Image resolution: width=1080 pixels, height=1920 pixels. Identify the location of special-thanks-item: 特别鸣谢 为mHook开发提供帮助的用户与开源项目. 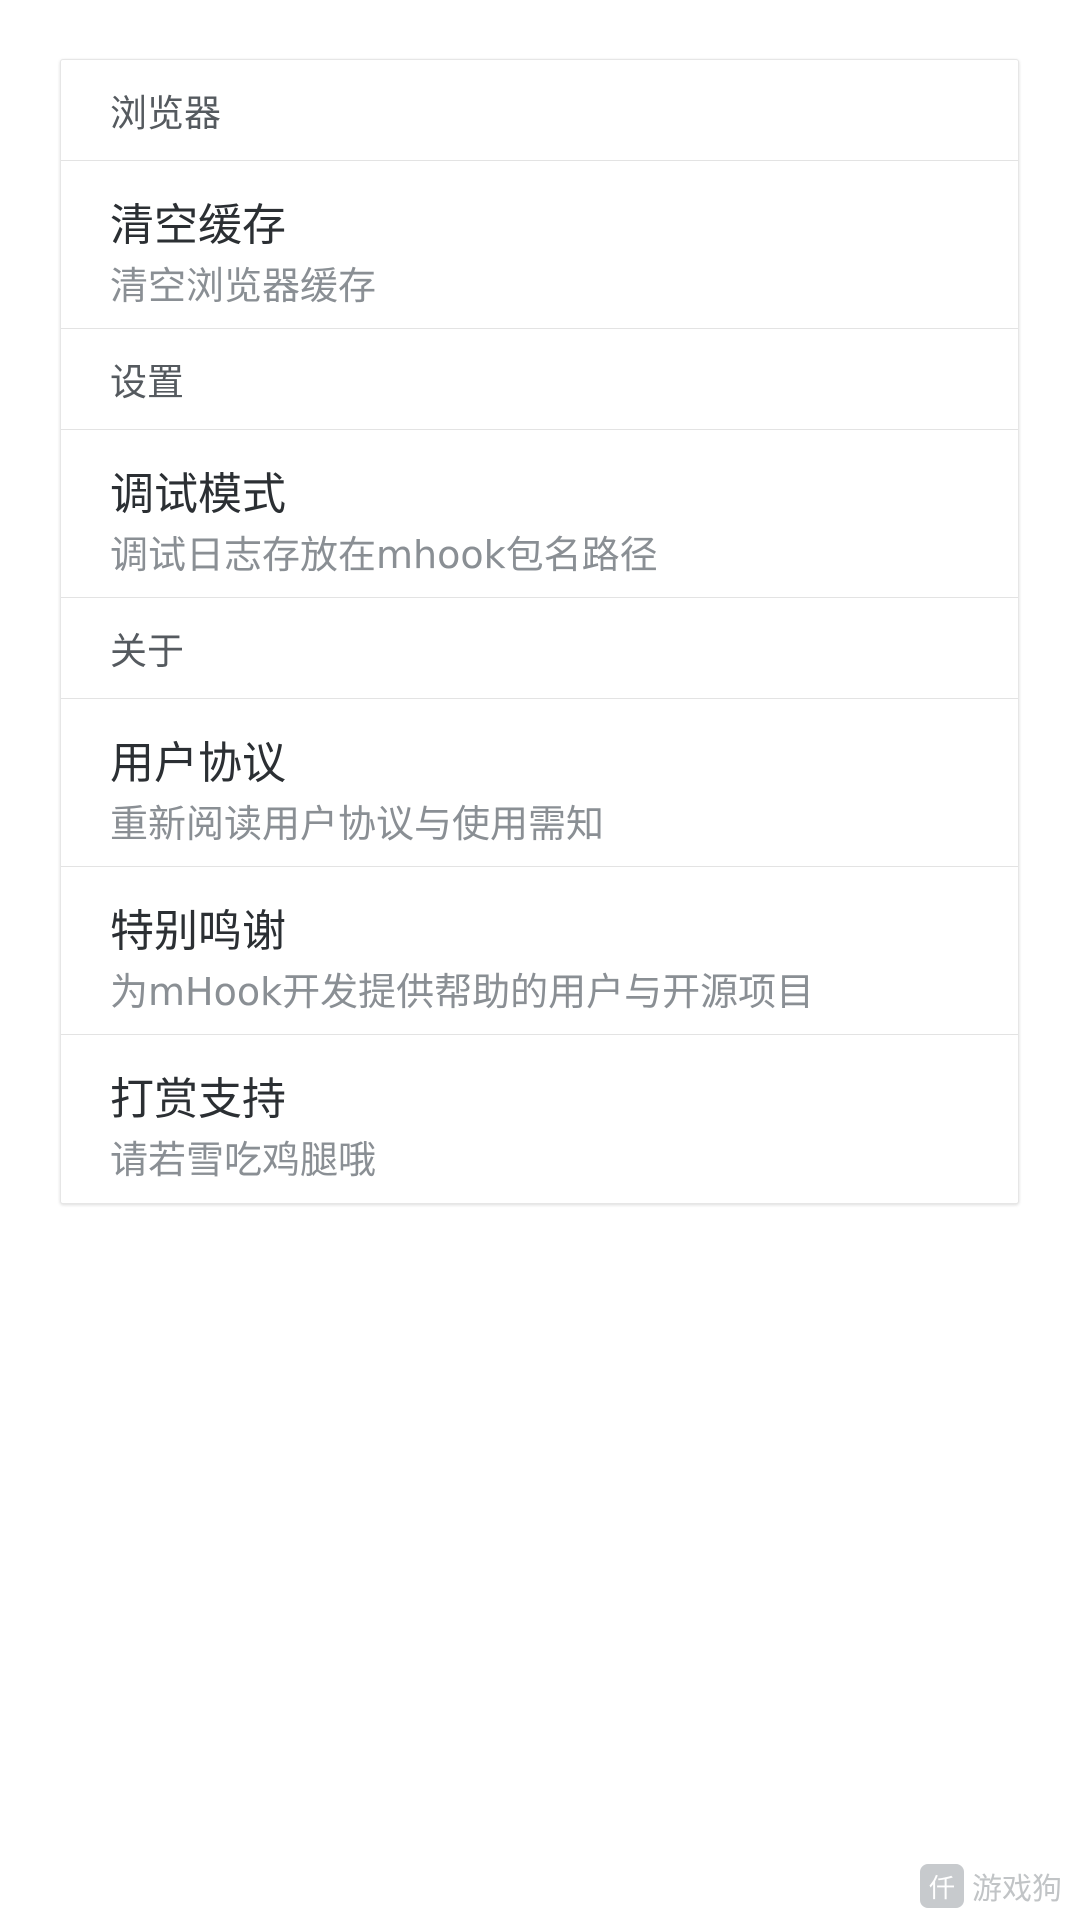
(539, 951).